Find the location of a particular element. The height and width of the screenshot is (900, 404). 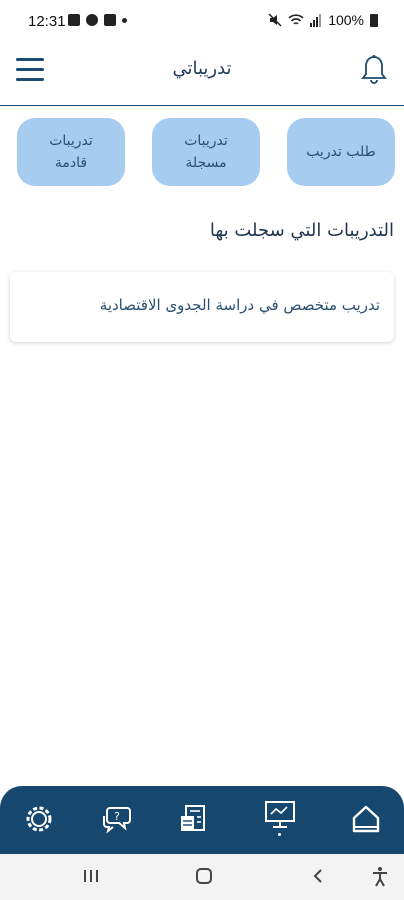

app-bar: تدريباتي is located at coordinates (202, 70).